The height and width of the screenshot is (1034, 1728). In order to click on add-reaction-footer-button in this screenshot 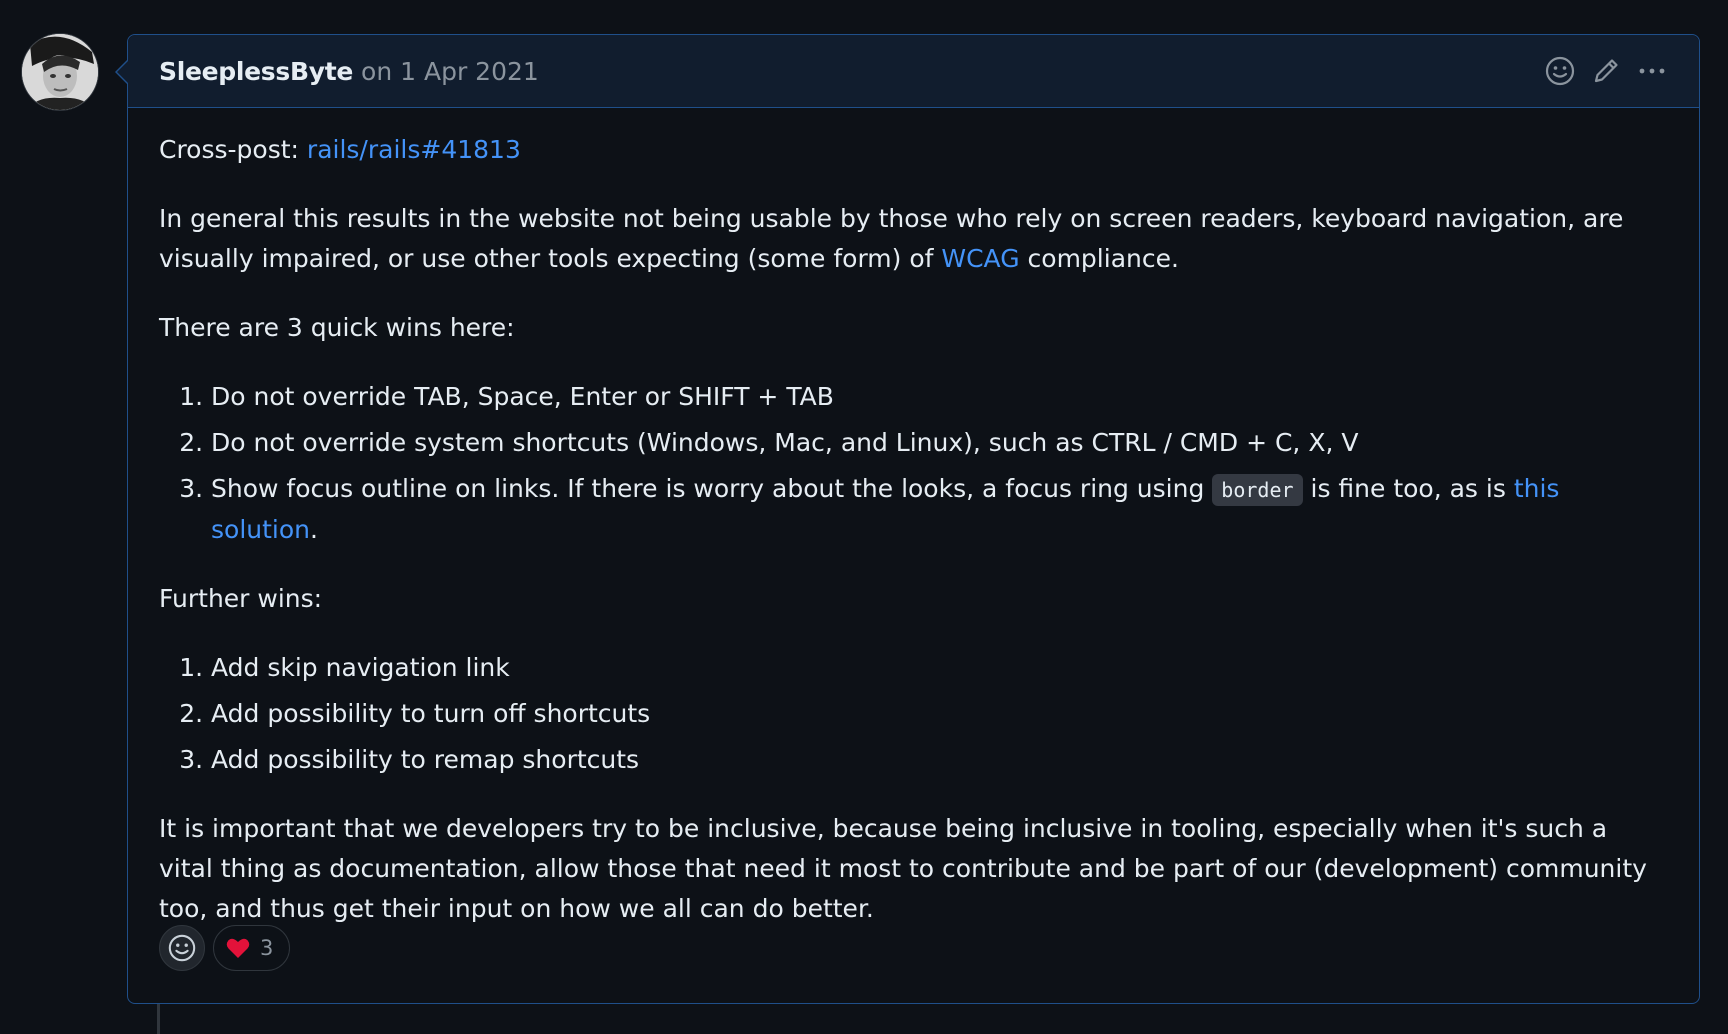, I will do `click(182, 948)`.